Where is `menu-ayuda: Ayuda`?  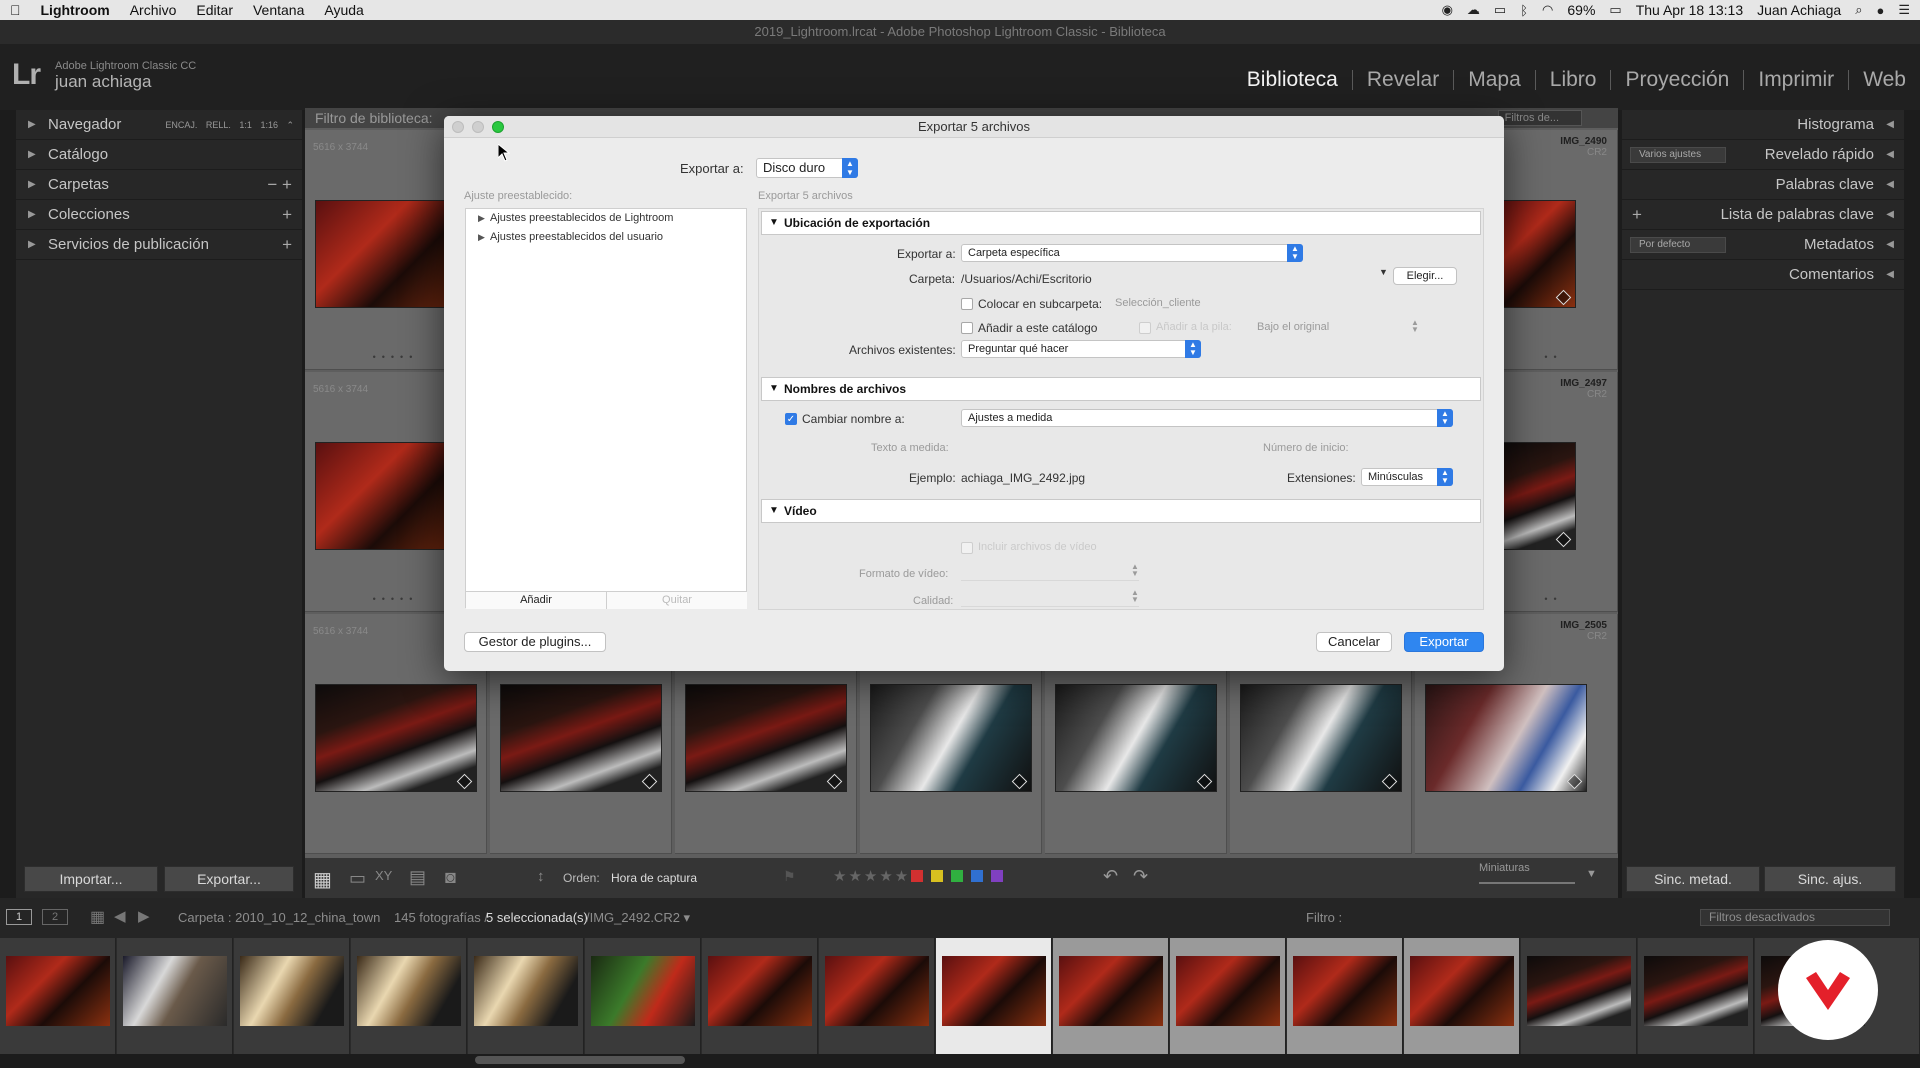 menu-ayuda: Ayuda is located at coordinates (343, 10).